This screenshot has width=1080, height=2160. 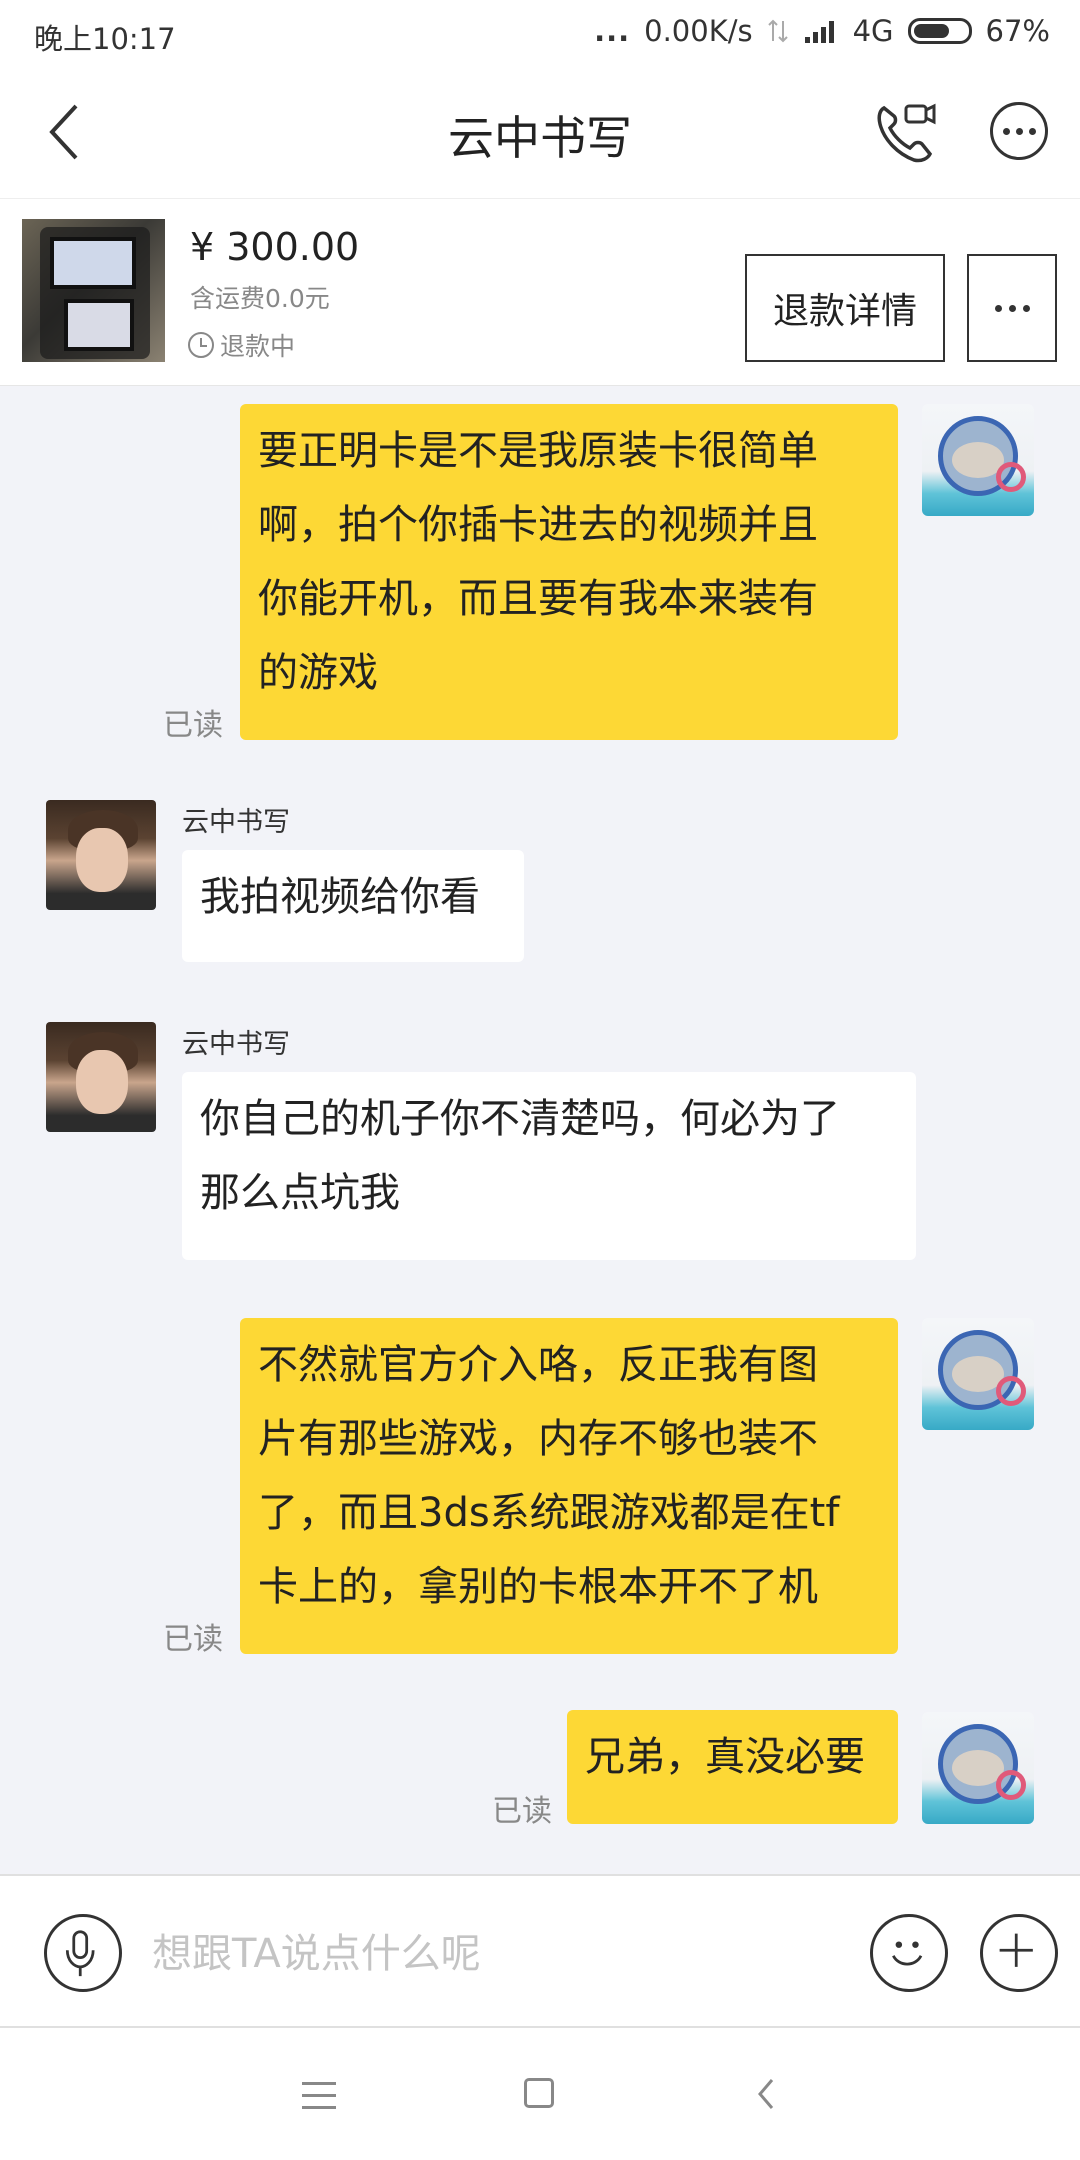 What do you see at coordinates (777, 31) in the screenshot?
I see `data-arrows-icon` at bounding box center [777, 31].